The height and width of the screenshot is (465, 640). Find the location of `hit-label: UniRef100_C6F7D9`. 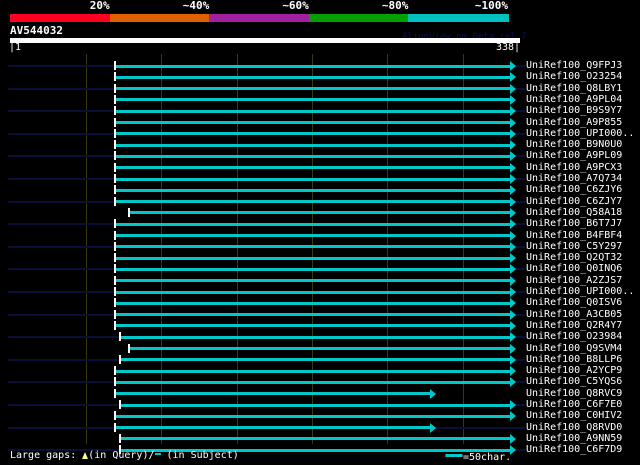

hit-label: UniRef100_C6F7D9 is located at coordinates (574, 449).